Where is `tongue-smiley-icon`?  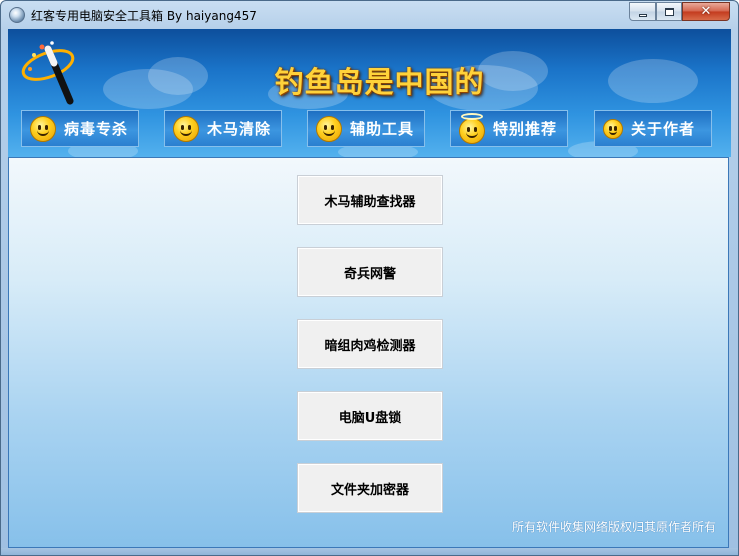
tongue-smiley-icon is located at coordinates (186, 128).